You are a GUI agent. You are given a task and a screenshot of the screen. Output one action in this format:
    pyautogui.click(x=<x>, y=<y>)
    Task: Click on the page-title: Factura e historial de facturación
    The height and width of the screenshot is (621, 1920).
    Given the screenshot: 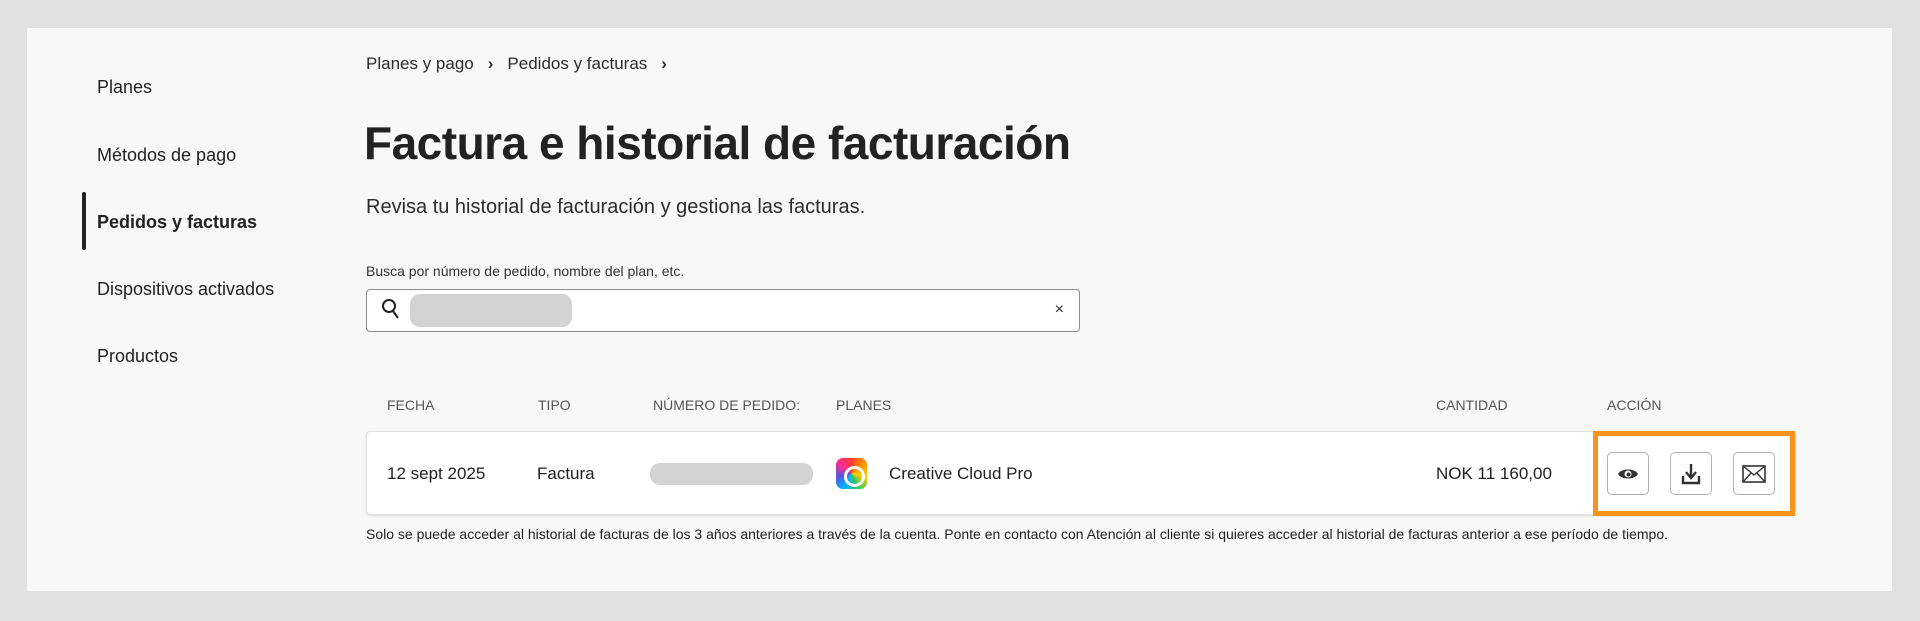 What is the action you would take?
    pyautogui.click(x=717, y=143)
    